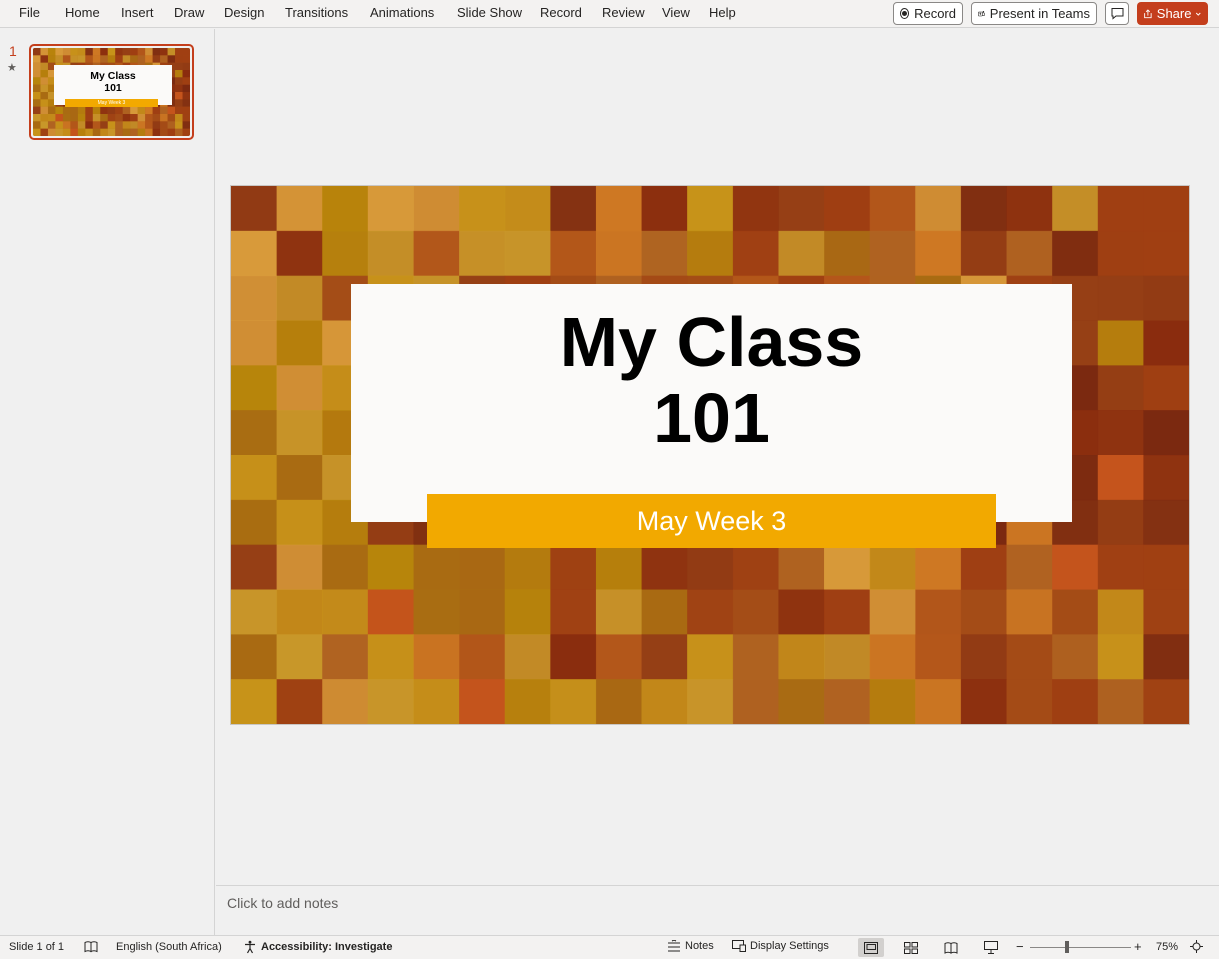 This screenshot has width=1219, height=959. Describe the element at coordinates (1148, 13) in the screenshot. I see `share-icon` at that location.